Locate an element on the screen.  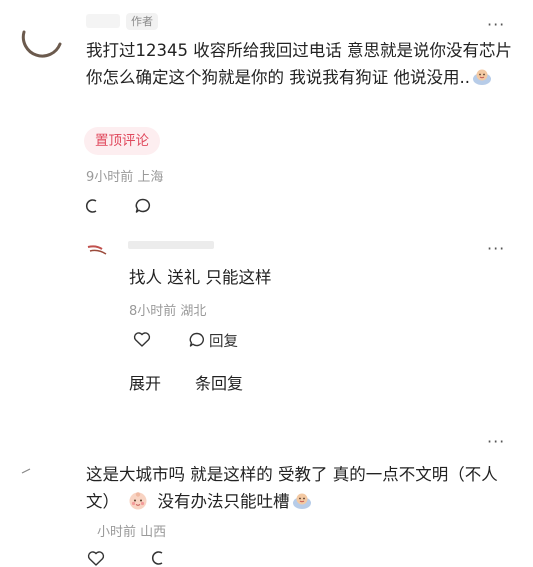
reply-text: 找人 送礼 只能这样 is located at coordinates (200, 277).